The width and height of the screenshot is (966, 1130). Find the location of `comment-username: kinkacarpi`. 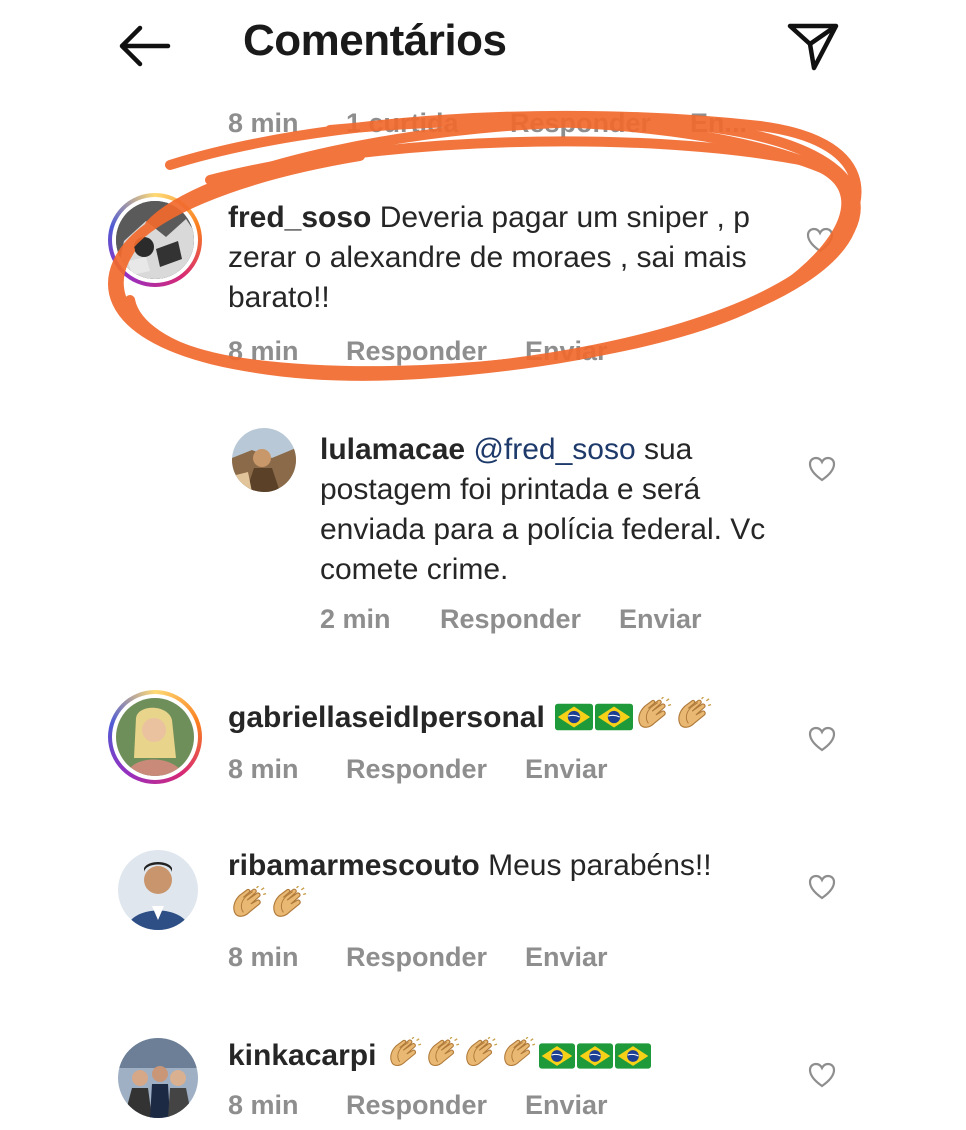

comment-username: kinkacarpi is located at coordinates (302, 1055).